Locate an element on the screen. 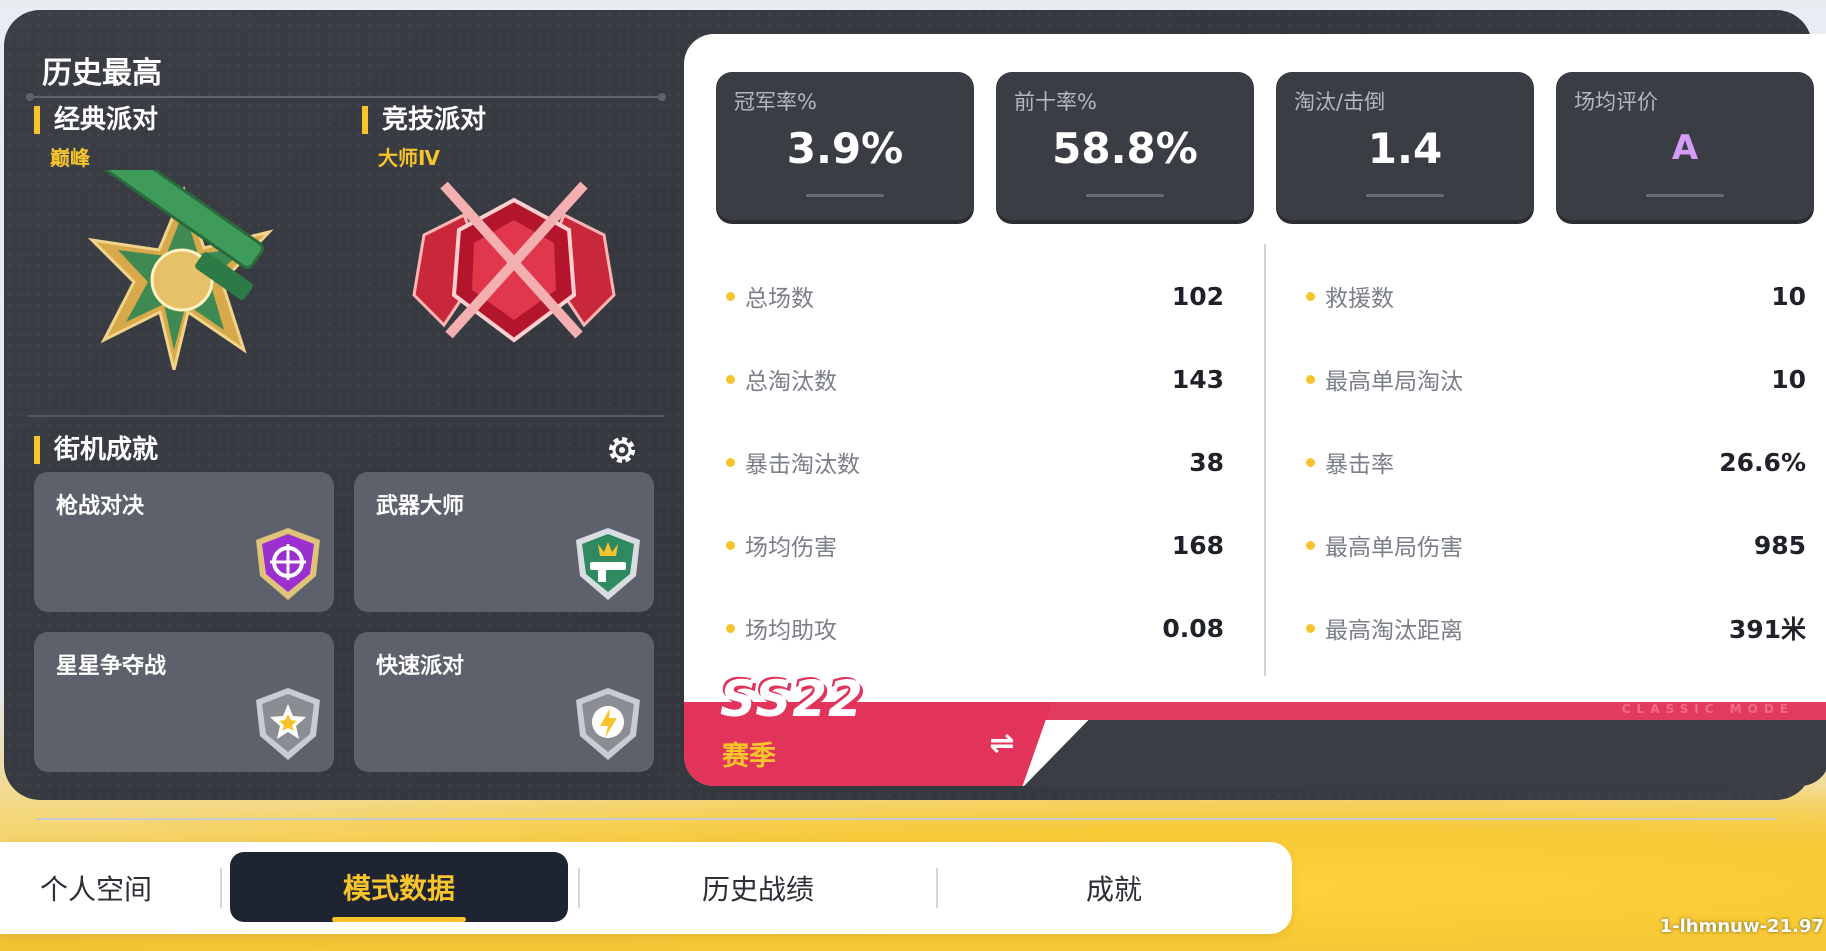 Image resolution: width=1826 pixels, height=951 pixels. target-badge-icon is located at coordinates (288, 564).